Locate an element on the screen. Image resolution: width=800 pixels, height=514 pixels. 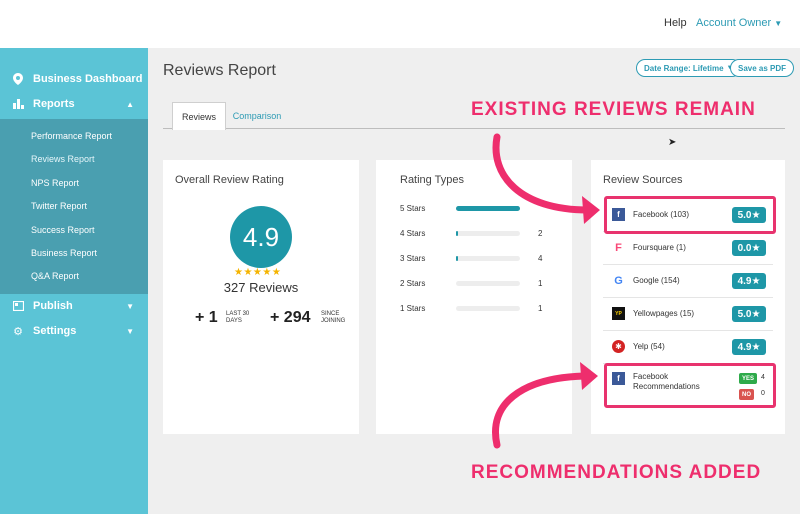
rating-type-label: 2 Stars is located at coordinates (413, 283).